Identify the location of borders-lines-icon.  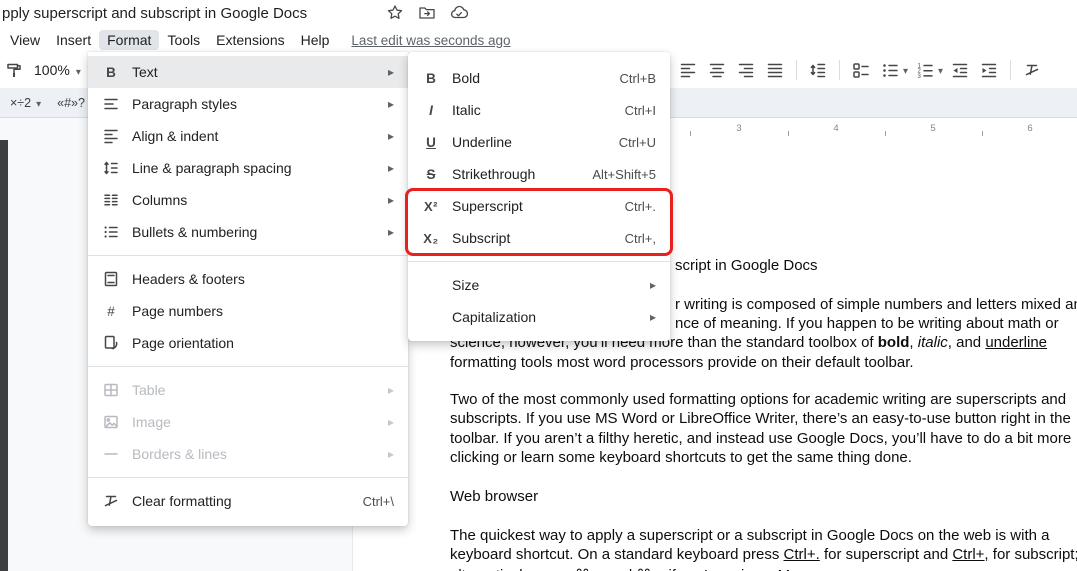
(111, 454).